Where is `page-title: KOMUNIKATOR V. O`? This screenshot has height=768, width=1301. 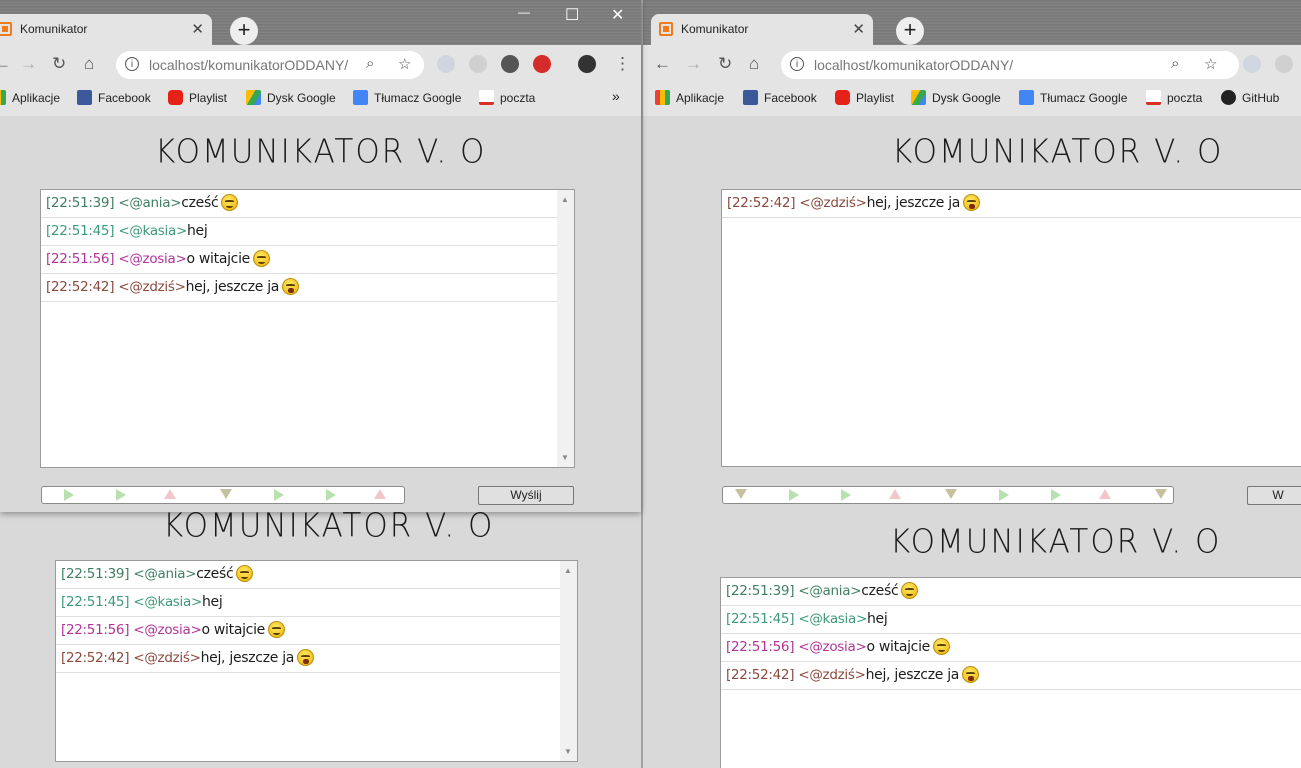 page-title: KOMUNIKATOR V. O is located at coordinates (1058, 152).